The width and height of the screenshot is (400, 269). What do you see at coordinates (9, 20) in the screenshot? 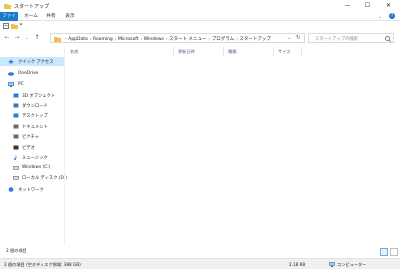
I see `tab-file: ファイル` at bounding box center [9, 20].